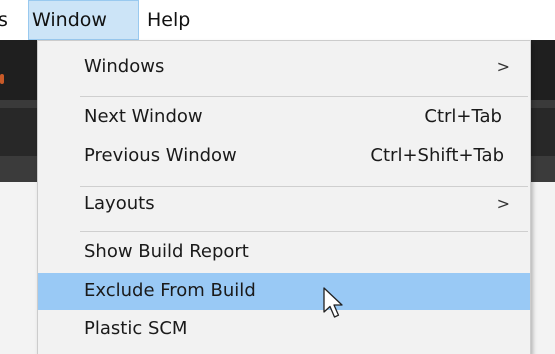  What do you see at coordinates (143, 116) in the screenshot?
I see `menu-item-label: Next Window` at bounding box center [143, 116].